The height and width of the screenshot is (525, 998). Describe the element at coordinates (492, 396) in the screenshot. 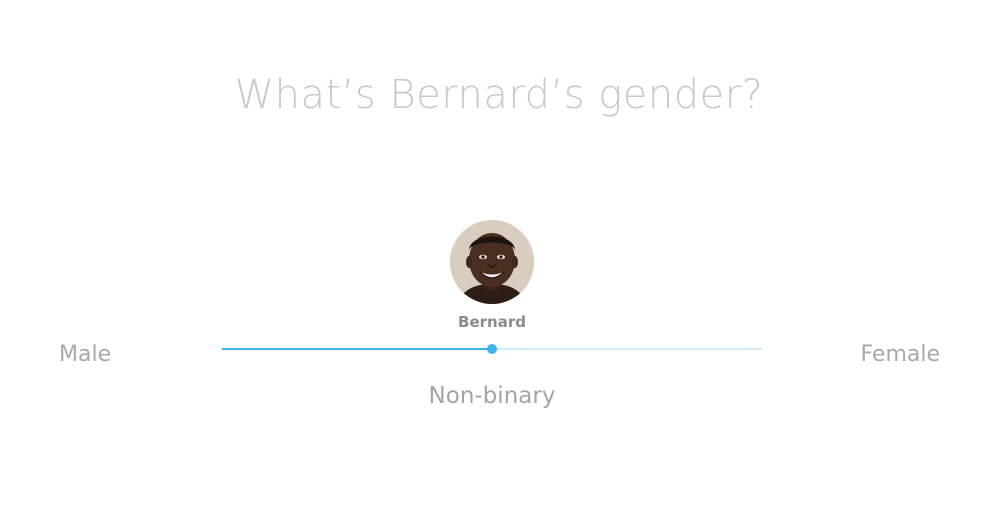

I see `slider-value-label: Non-binary` at that location.